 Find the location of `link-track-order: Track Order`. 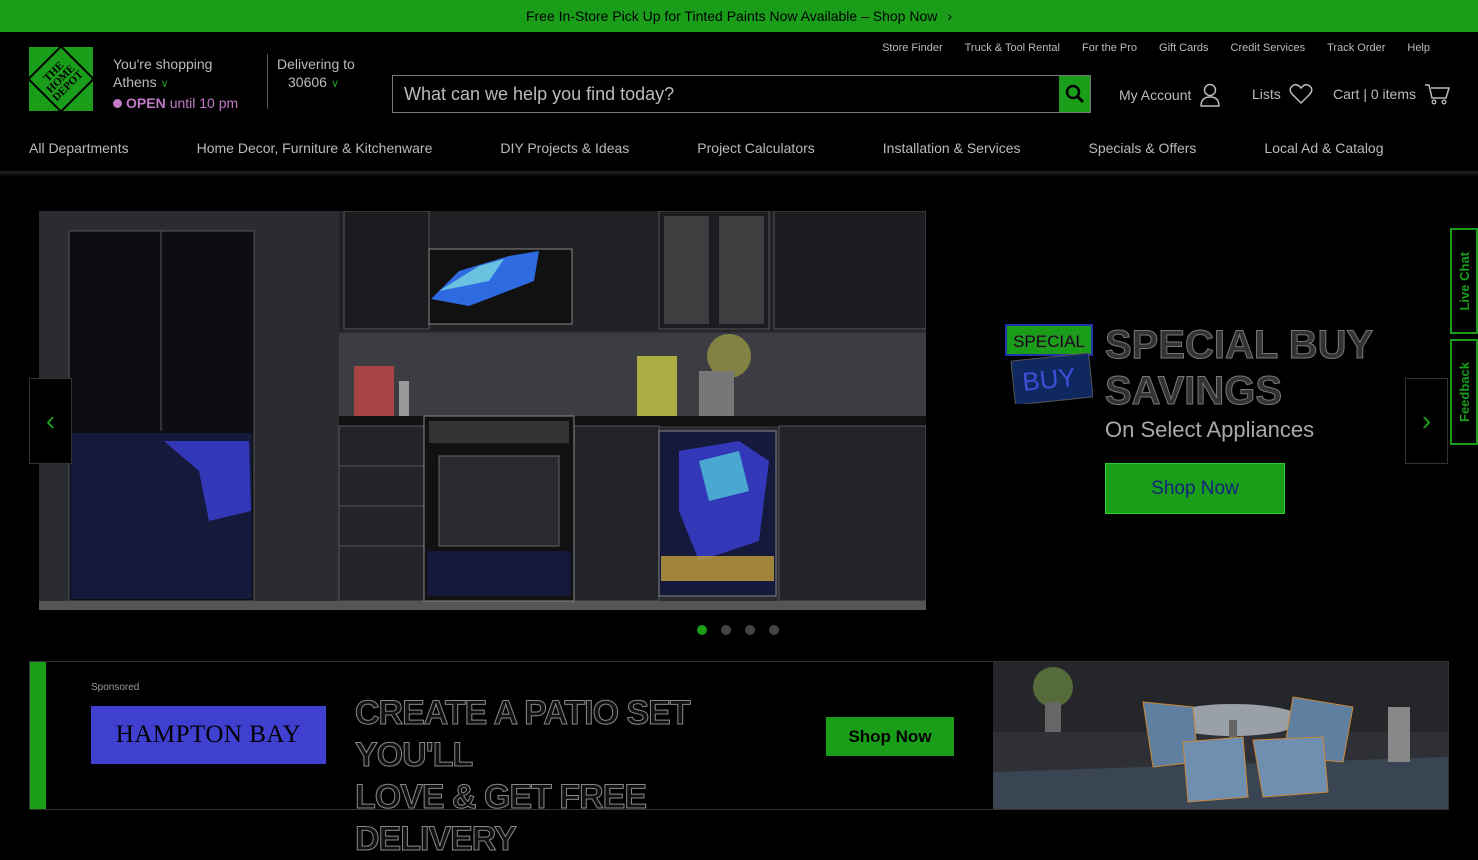

link-track-order: Track Order is located at coordinates (1356, 48).